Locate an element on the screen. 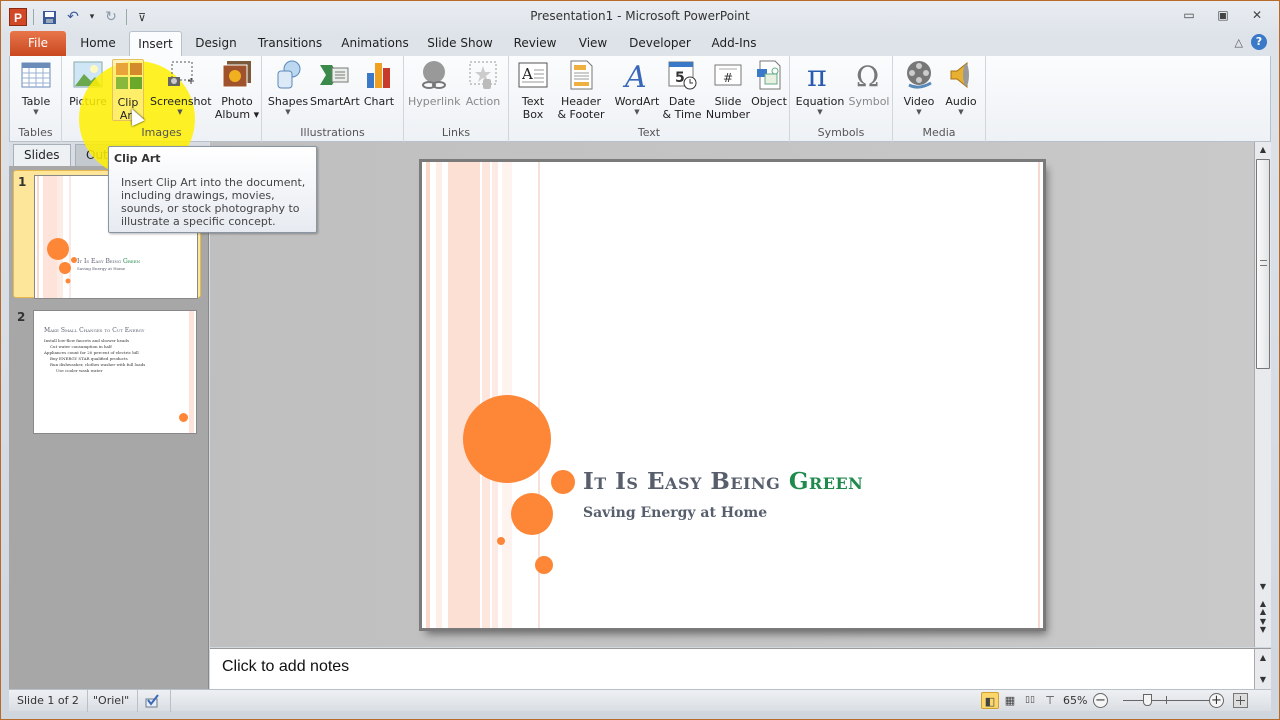  slide-subtitle: Saving Energy at Home is located at coordinates (675, 513).